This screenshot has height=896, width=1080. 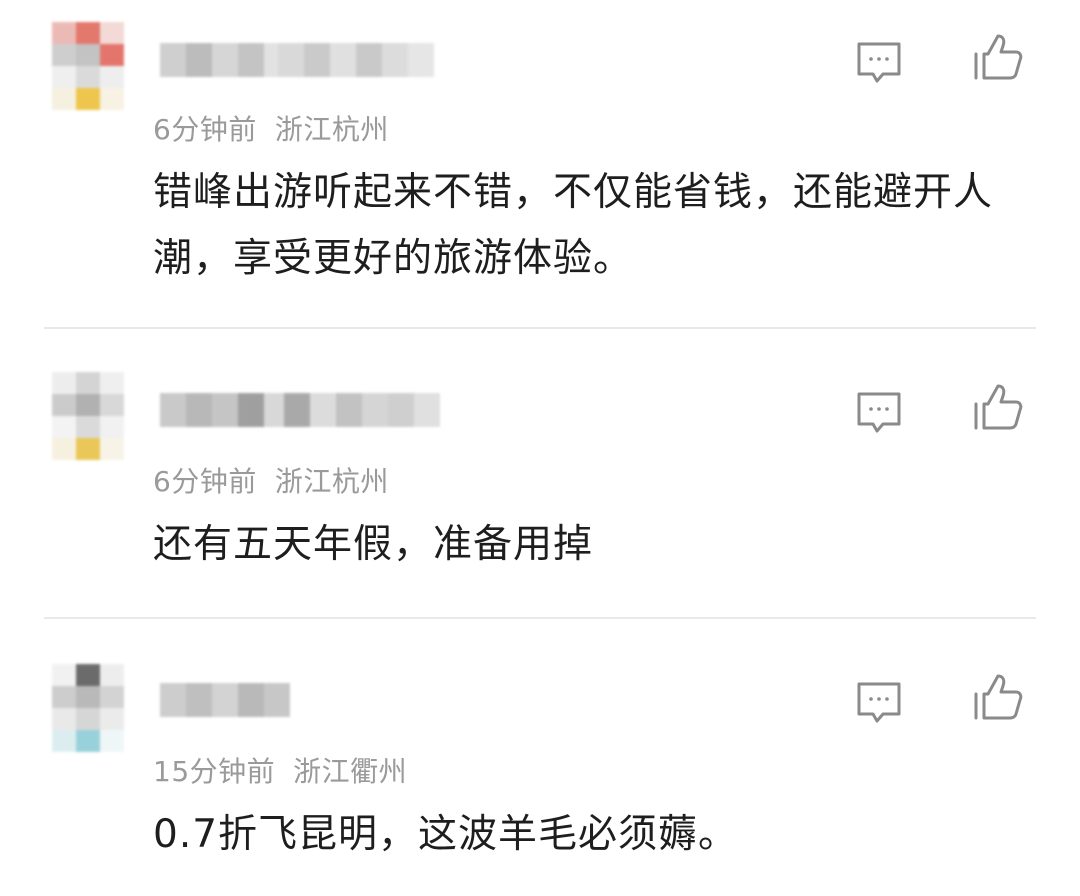 I want to click on comment-text: 错峰出游听起来不错，不仅能省钱，还能避开人潮，享受更好的旅游体验。, so click(x=573, y=225).